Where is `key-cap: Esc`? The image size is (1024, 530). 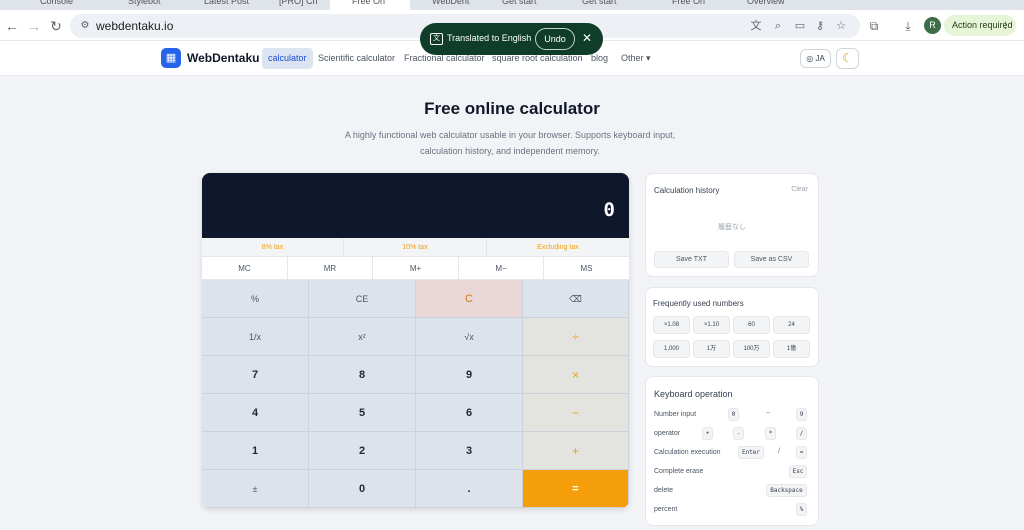
key-cap: Esc is located at coordinates (798, 471).